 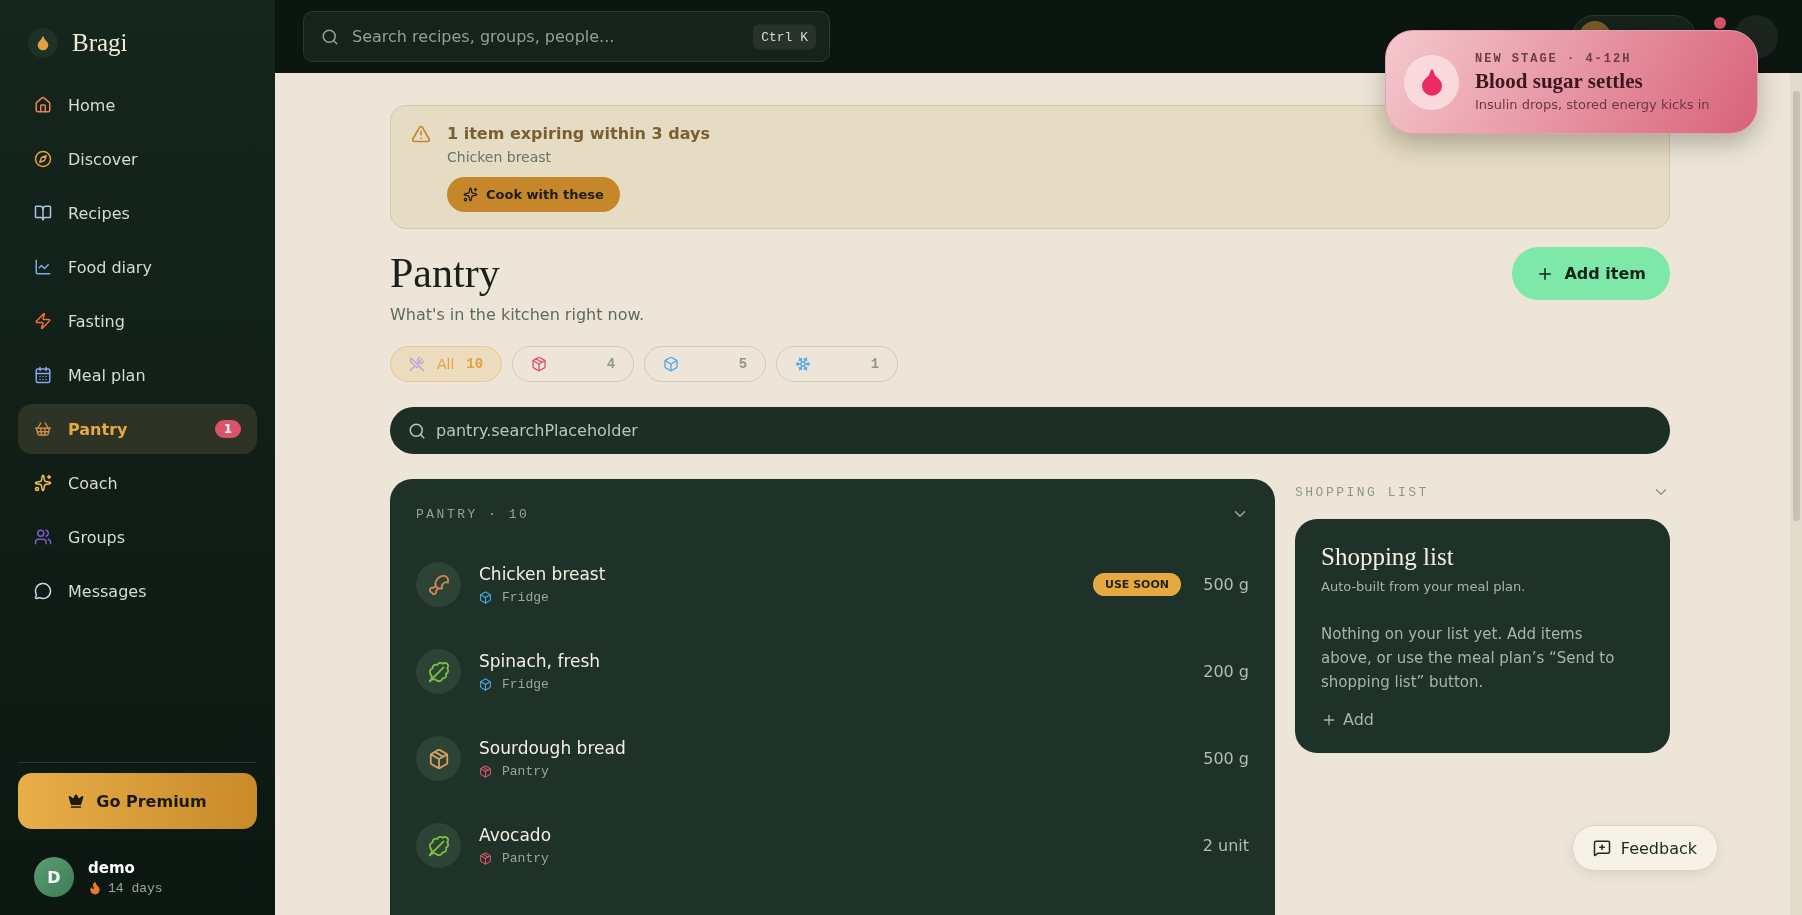 I want to click on toast-text: Insulin drops, stored energy kicks in, so click(x=1592, y=104).